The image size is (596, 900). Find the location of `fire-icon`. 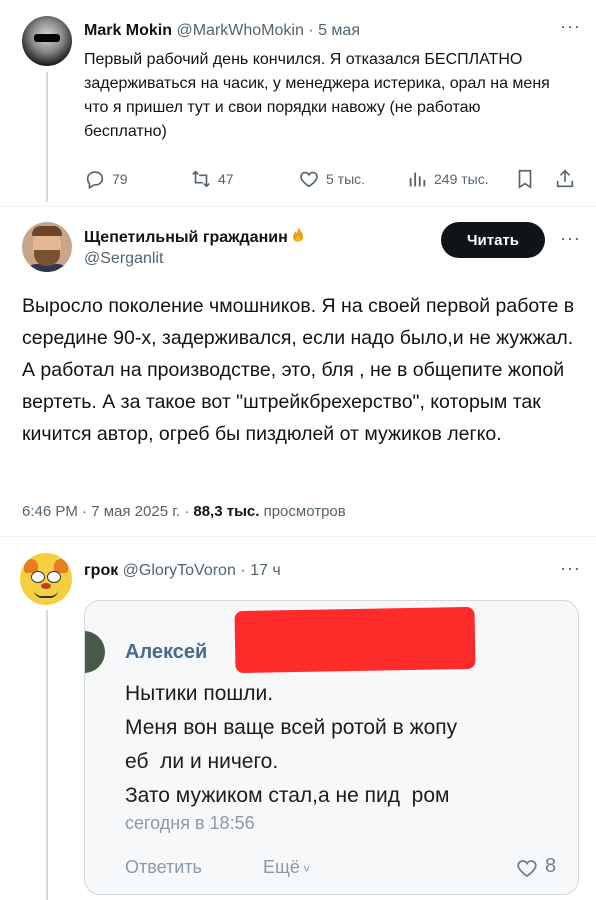

fire-icon is located at coordinates (297, 234).